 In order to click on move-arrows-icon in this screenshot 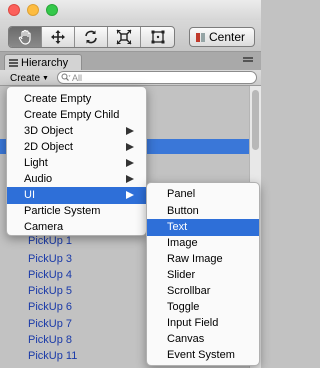, I will do `click(58, 37)`.